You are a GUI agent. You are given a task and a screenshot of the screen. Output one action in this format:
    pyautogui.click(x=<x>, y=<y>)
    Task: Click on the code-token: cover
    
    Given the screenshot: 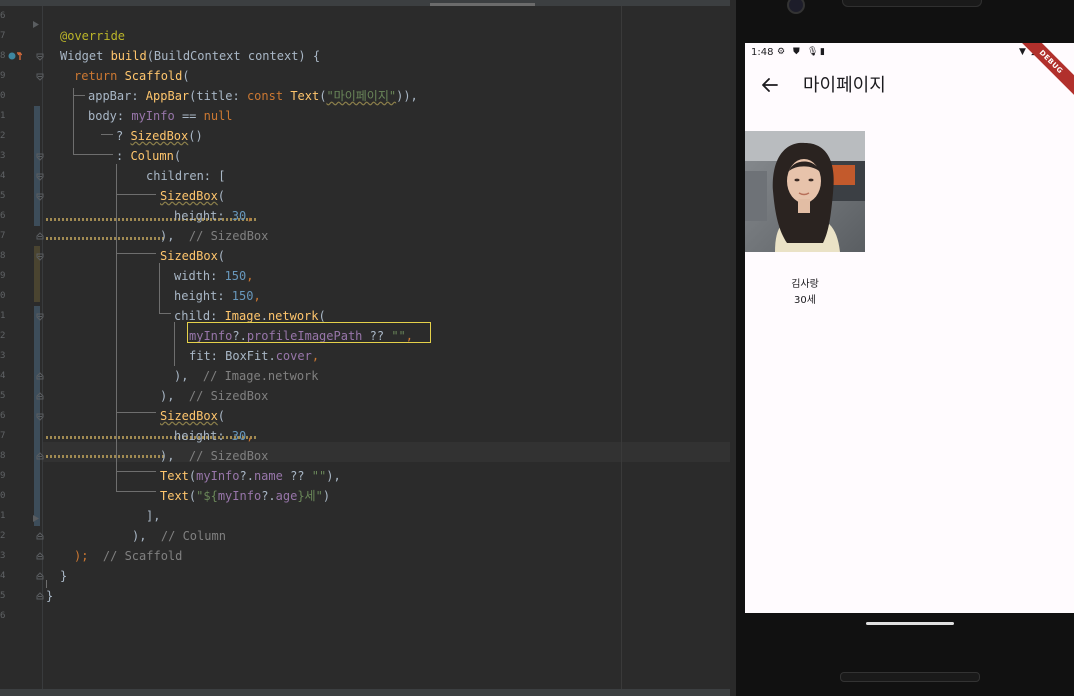 What is the action you would take?
    pyautogui.click(x=293, y=356)
    